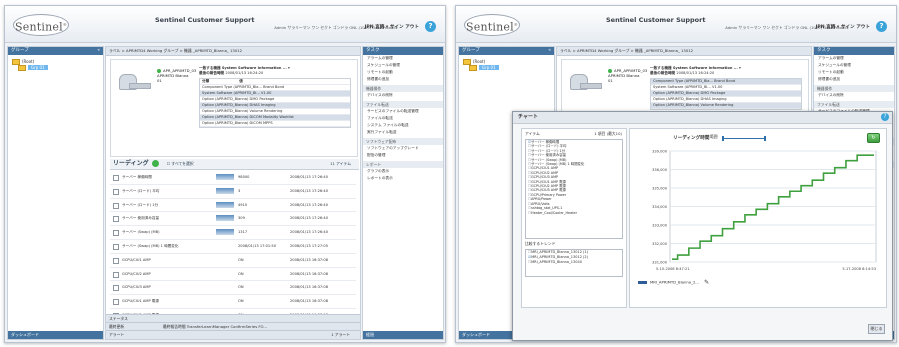 Image resolution: width=899 pixels, height=347 pixels. Describe the element at coordinates (233, 288) in the screenshot. I see `reading-row: GCPU/CIU3 AMP ON 2008/01/13 16:37:08` at that location.